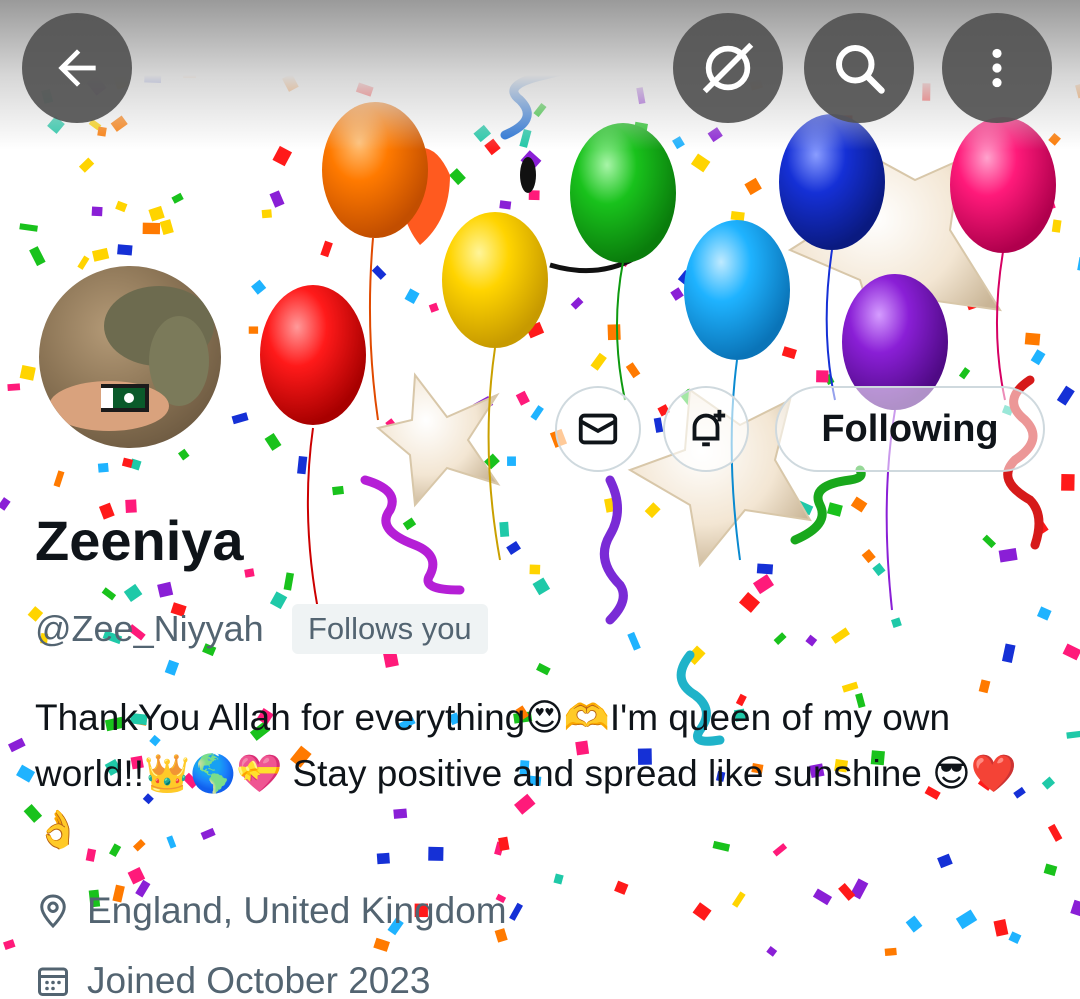 The width and height of the screenshot is (1080, 999). I want to click on hide-profile-button, so click(728, 68).